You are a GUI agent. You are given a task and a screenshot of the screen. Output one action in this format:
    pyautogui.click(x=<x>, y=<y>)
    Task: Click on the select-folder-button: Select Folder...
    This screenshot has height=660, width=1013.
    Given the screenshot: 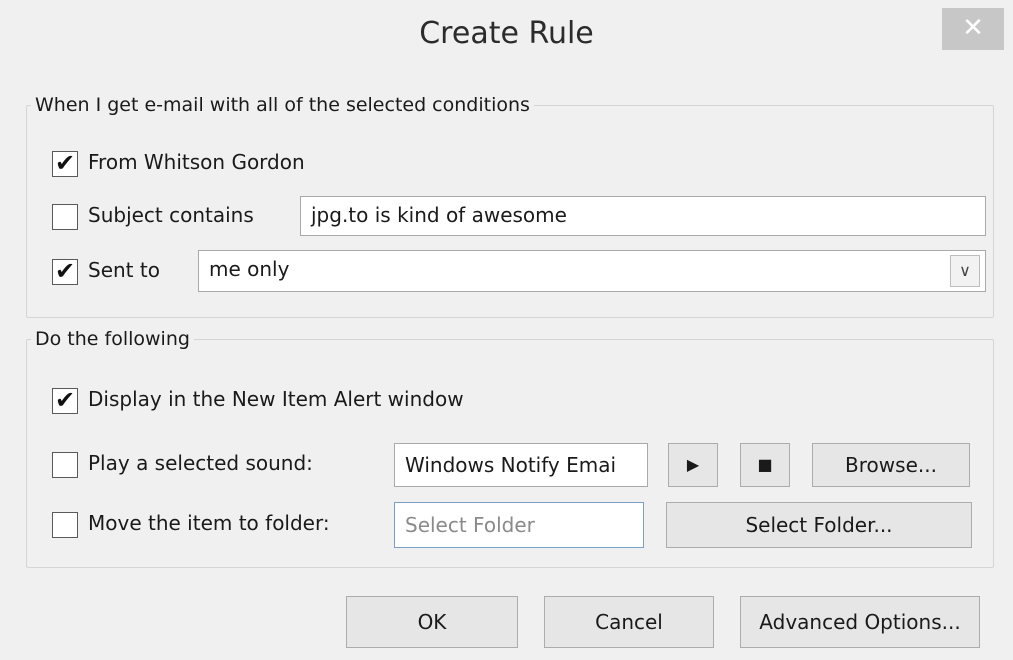 What is the action you would take?
    pyautogui.click(x=819, y=525)
    